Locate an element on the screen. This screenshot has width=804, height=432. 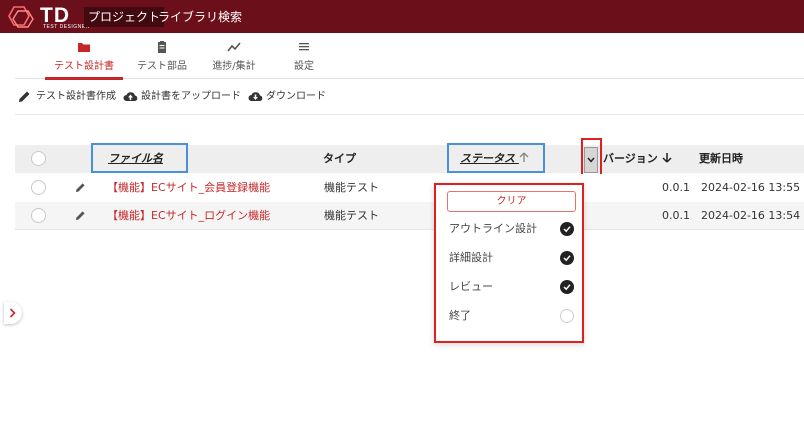
upload-design-button: 設計書をアップロード is located at coordinates (183, 97).